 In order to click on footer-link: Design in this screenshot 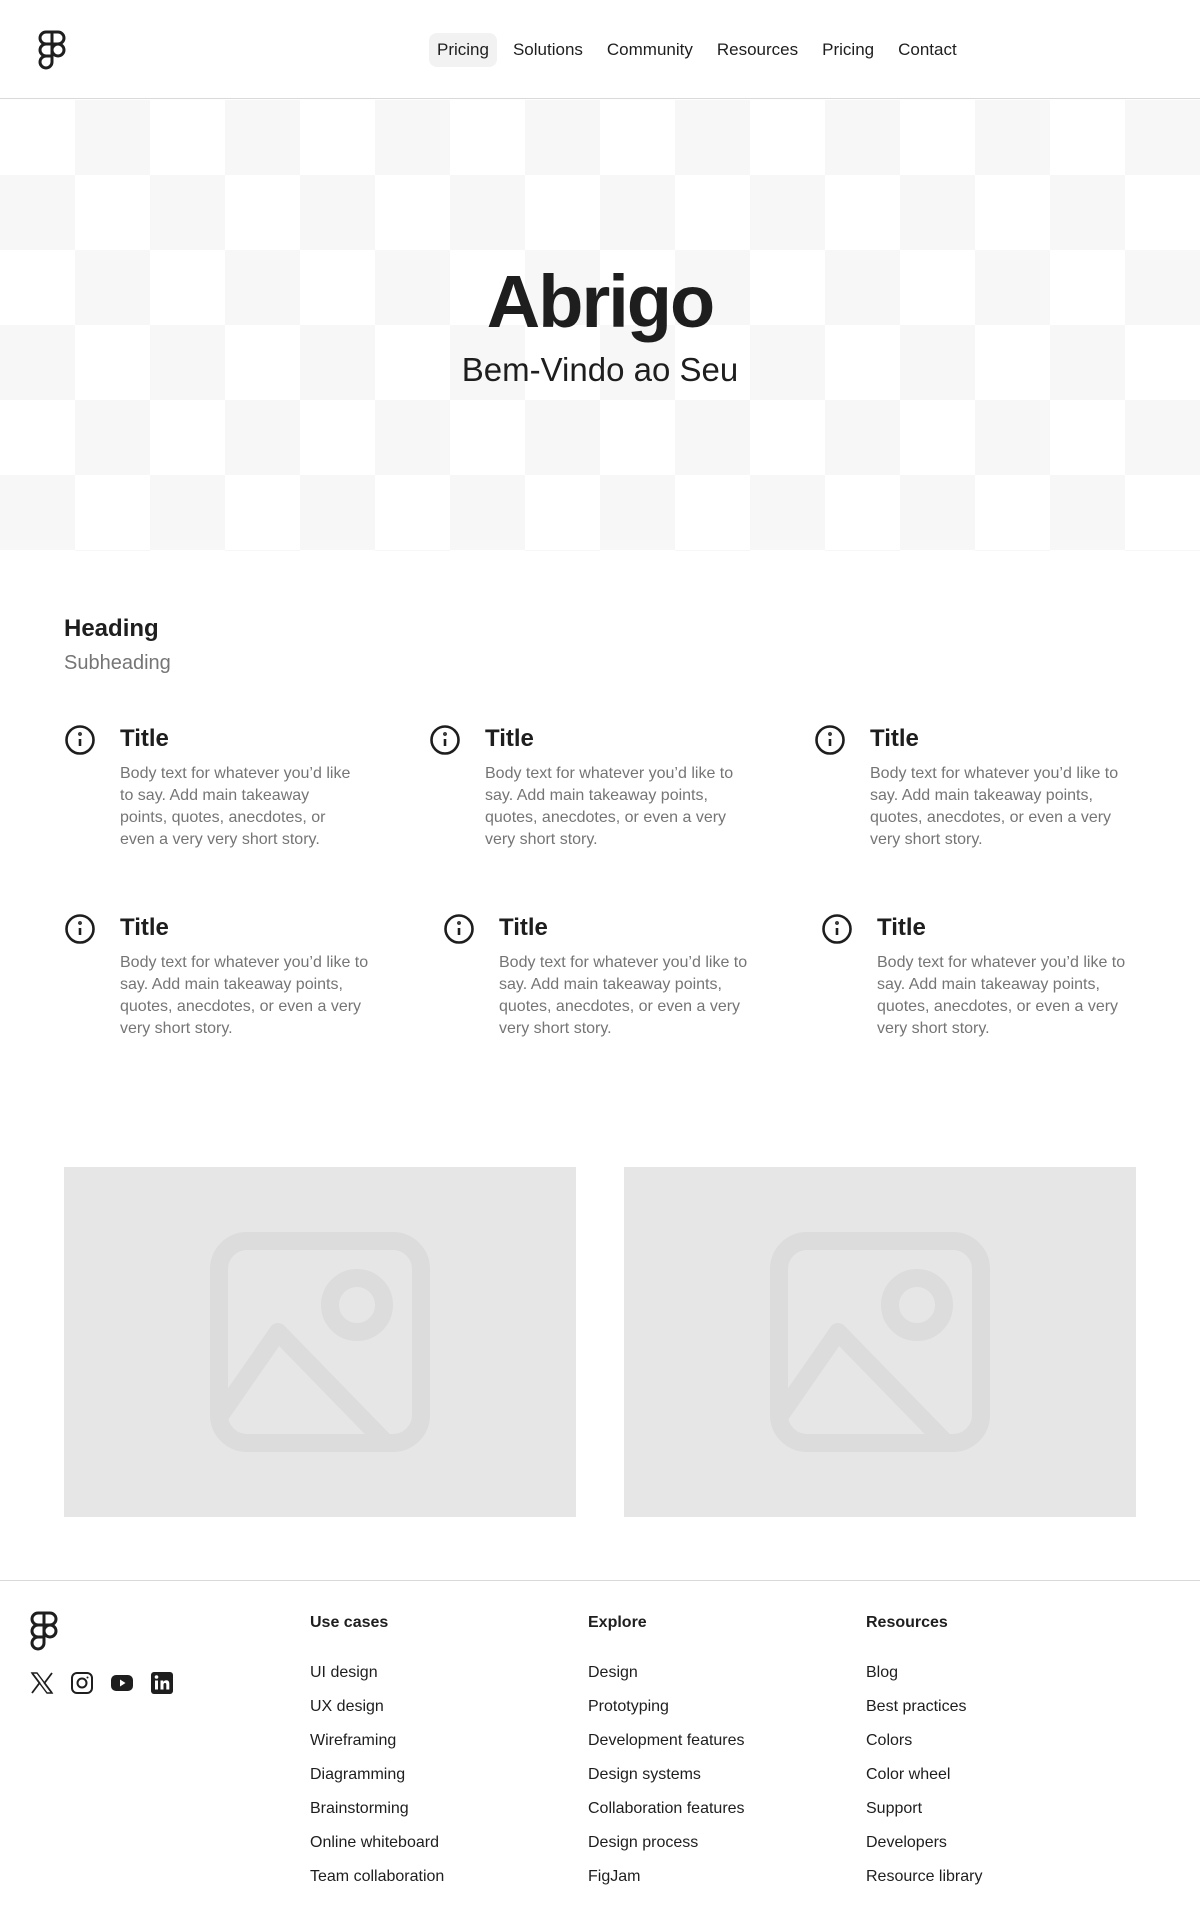, I will do `click(666, 1673)`.